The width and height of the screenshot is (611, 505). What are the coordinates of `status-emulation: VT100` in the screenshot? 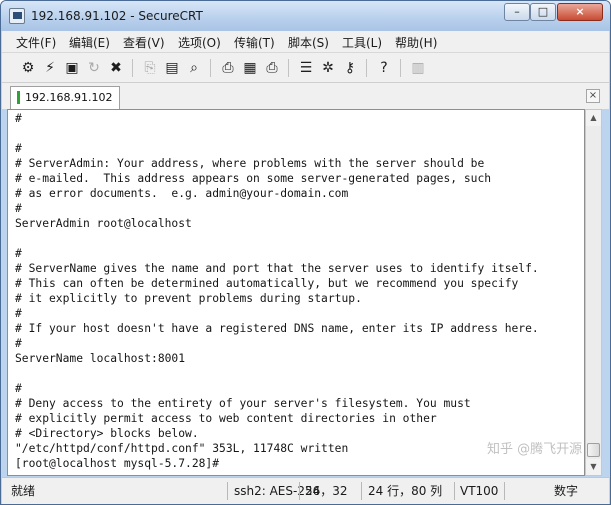 It's located at (479, 491).